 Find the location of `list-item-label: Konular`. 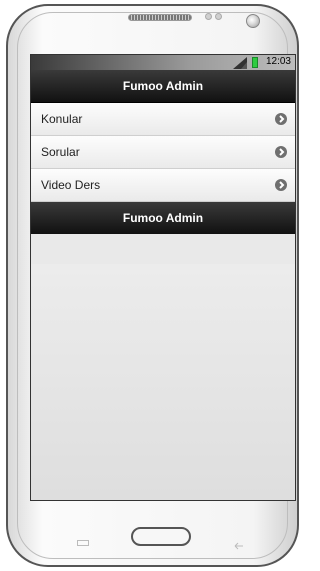

list-item-label: Konular is located at coordinates (62, 119).